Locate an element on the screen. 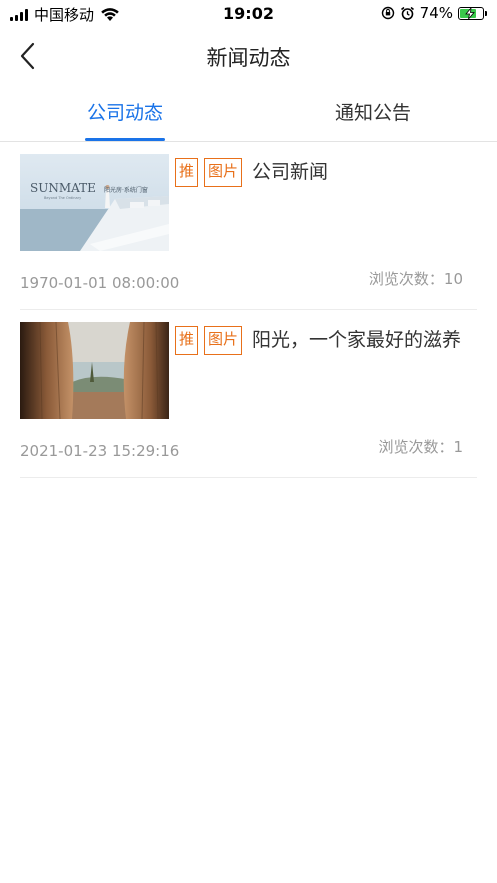 This screenshot has width=497, height=883. battery-percent: 74% is located at coordinates (436, 13).